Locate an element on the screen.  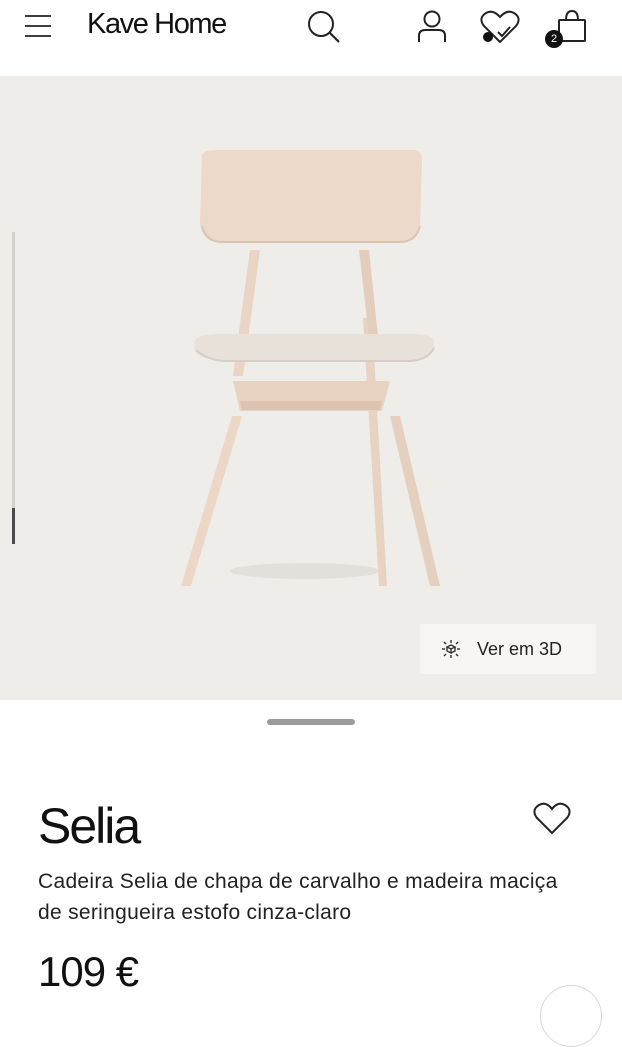
gallery-scroll-indicator is located at coordinates (13, 526).